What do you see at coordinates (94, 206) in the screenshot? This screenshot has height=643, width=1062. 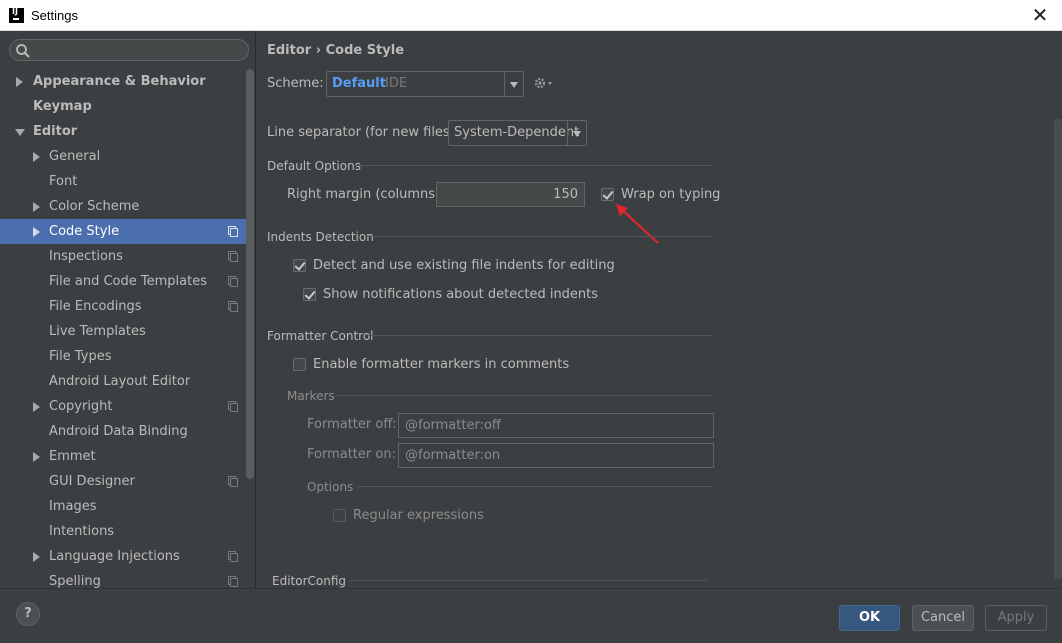 I see `tree-item-label: Color Scheme` at bounding box center [94, 206].